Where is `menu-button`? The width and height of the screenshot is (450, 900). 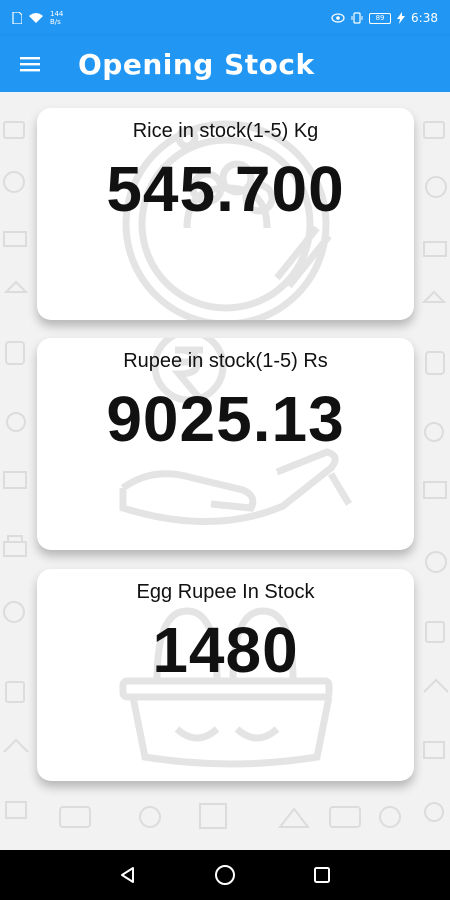
menu-button is located at coordinates (30, 64).